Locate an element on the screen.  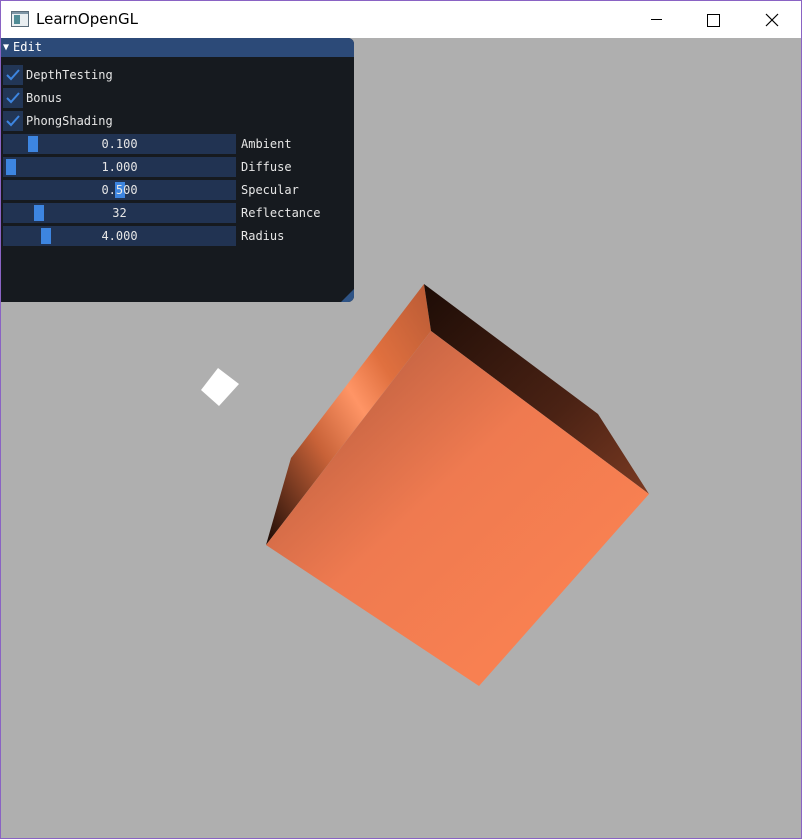
close-button is located at coordinates (772, 20).